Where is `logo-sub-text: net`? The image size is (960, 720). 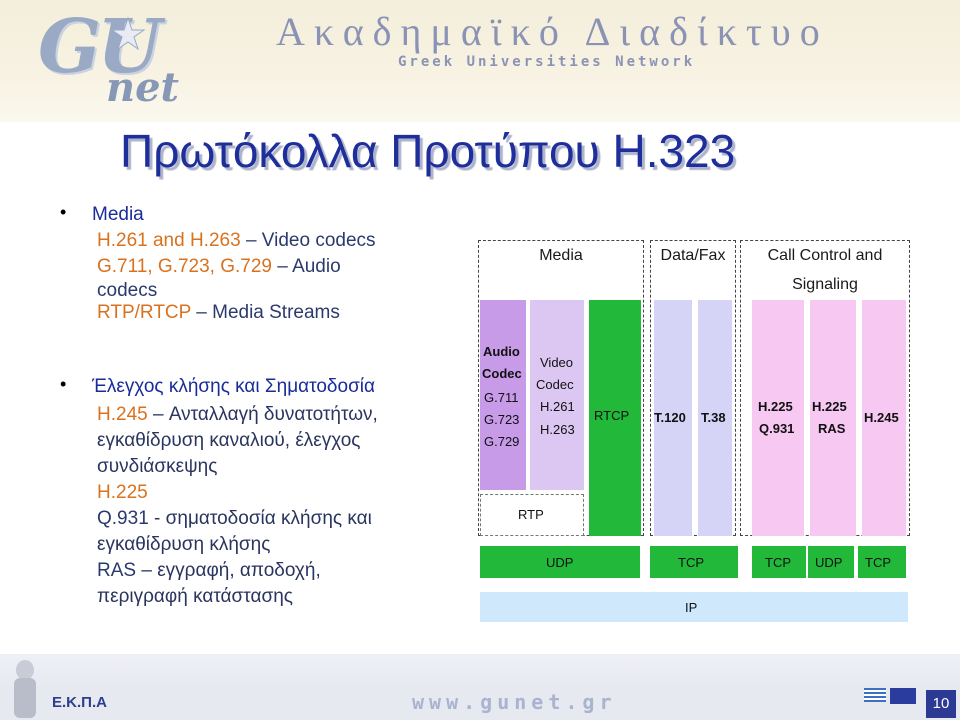 logo-sub-text: net is located at coordinates (143, 87).